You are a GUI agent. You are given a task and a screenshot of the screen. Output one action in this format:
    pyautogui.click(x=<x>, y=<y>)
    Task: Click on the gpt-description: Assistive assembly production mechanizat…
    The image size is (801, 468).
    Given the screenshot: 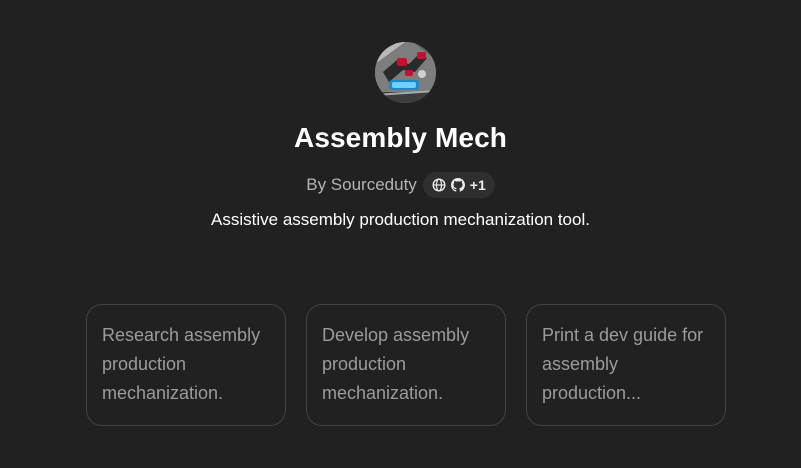 What is the action you would take?
    pyautogui.click(x=400, y=219)
    